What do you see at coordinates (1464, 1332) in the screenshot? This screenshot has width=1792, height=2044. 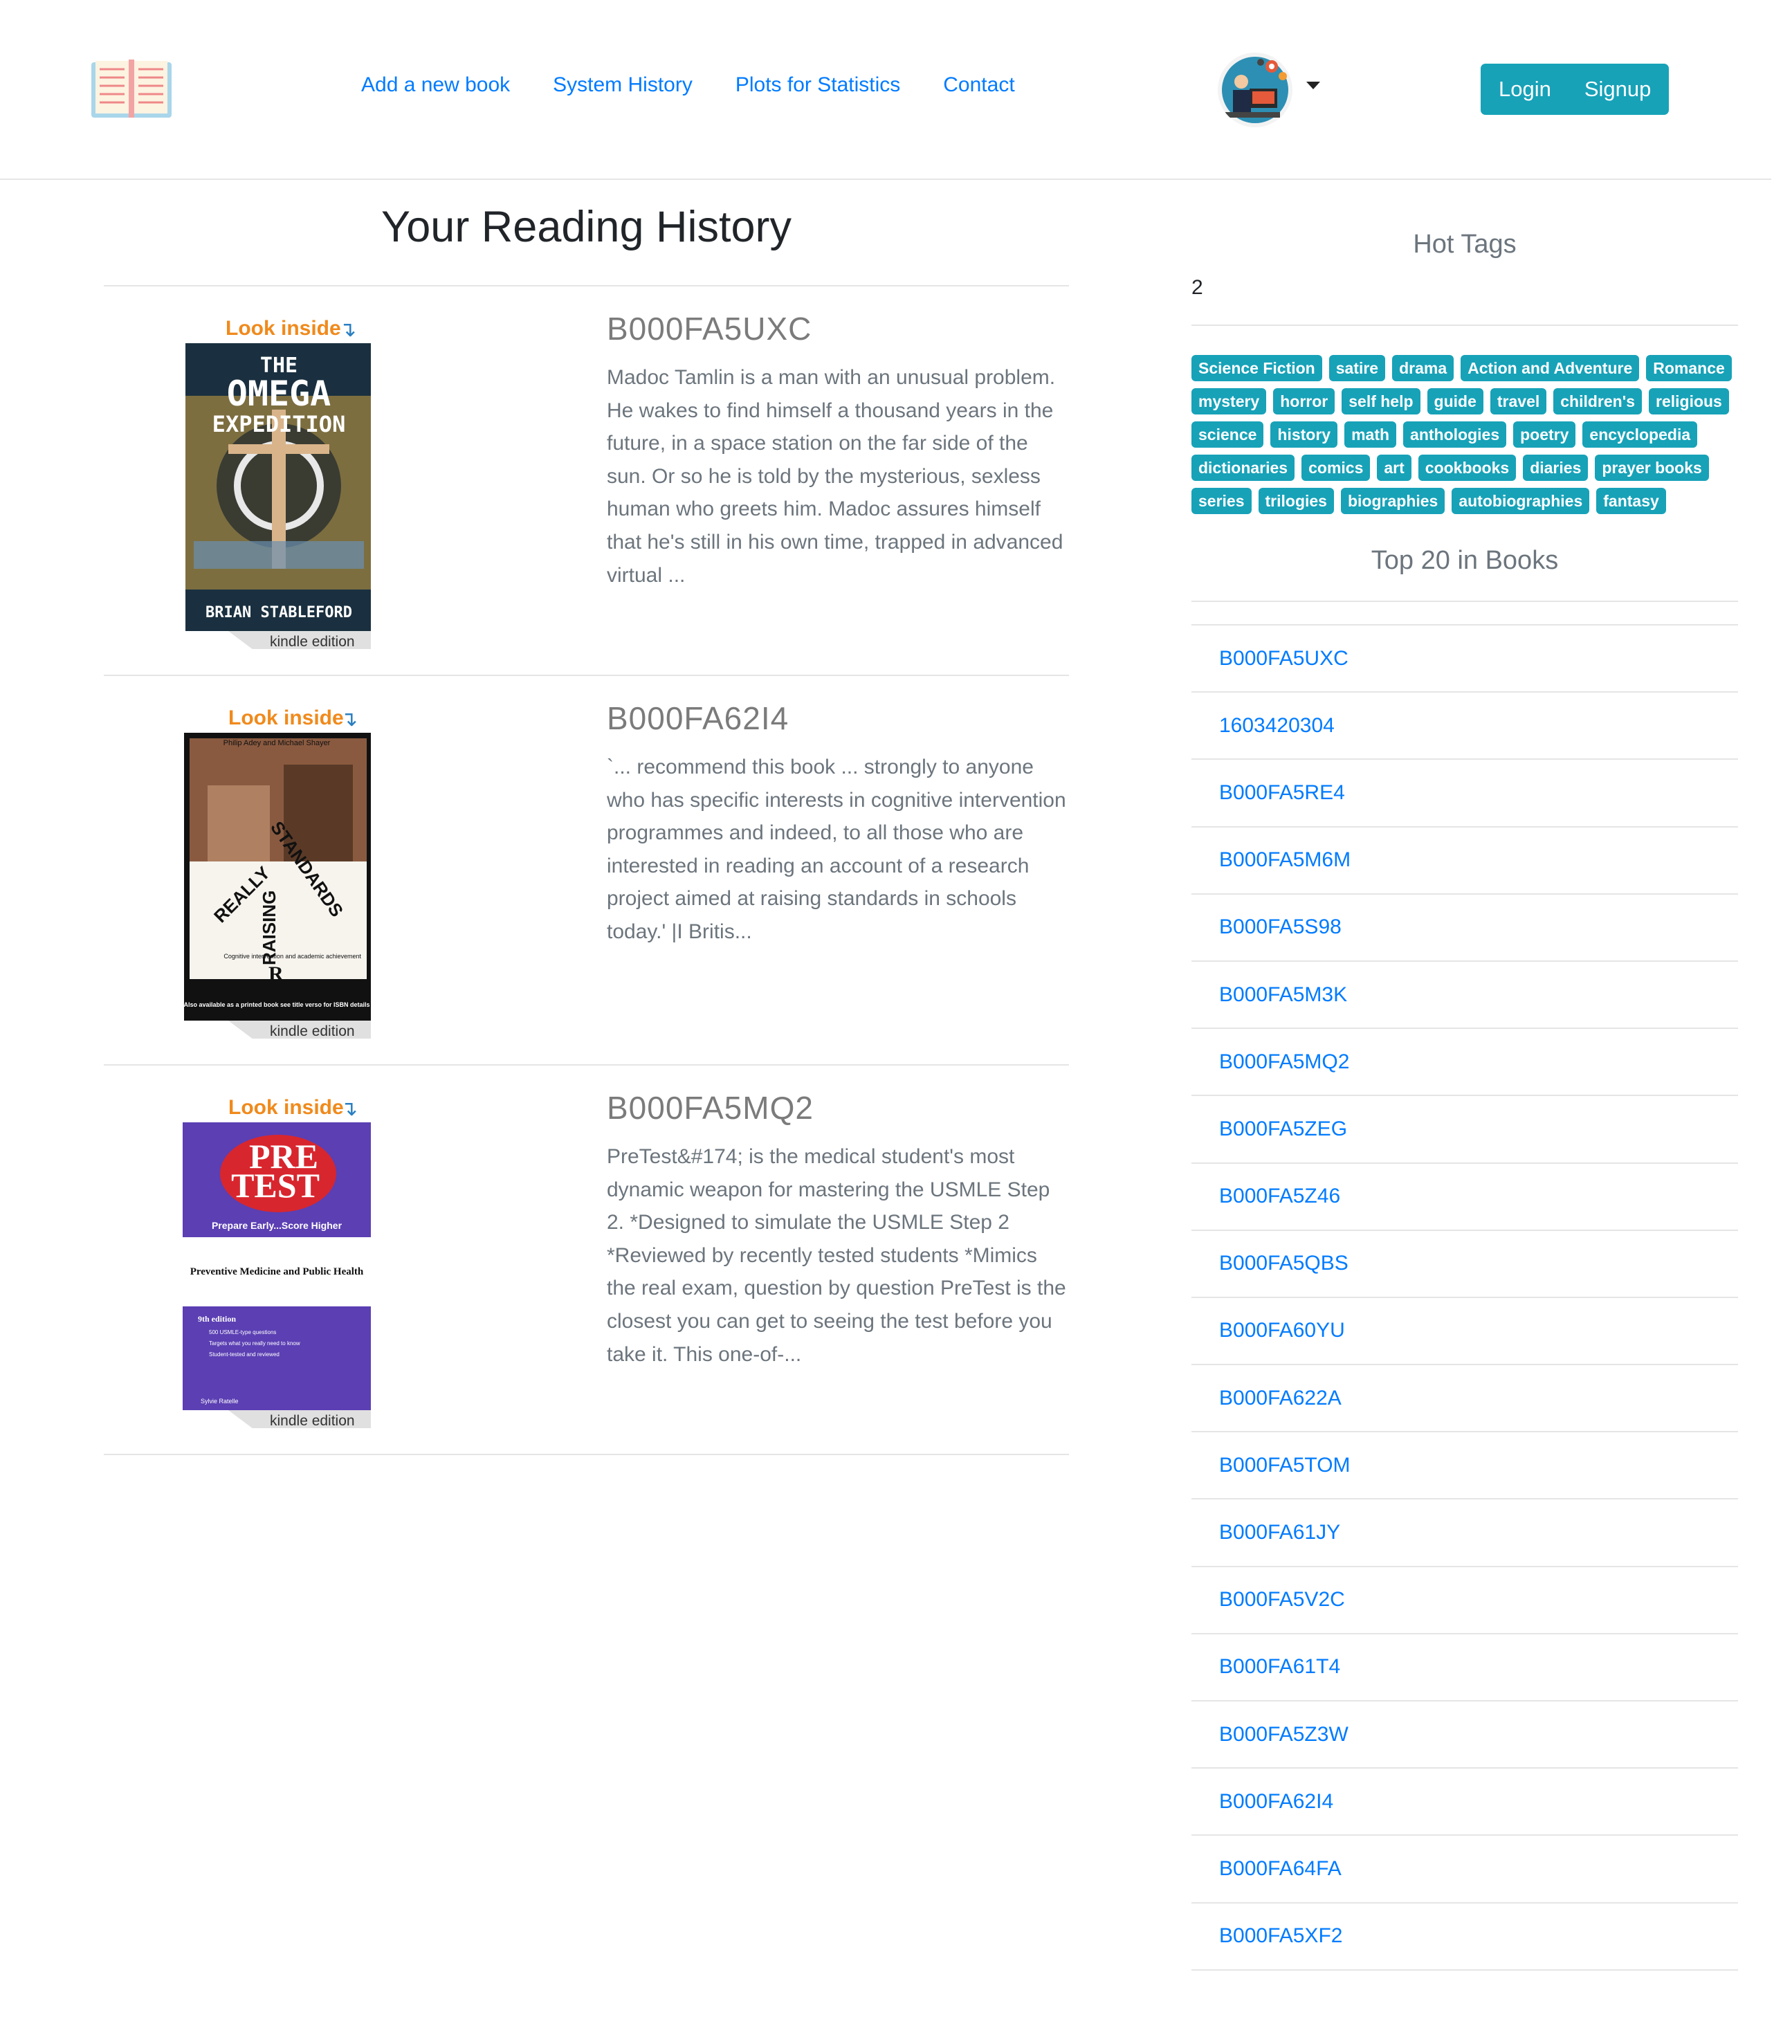 I see `list-item: B000FA60YU` at bounding box center [1464, 1332].